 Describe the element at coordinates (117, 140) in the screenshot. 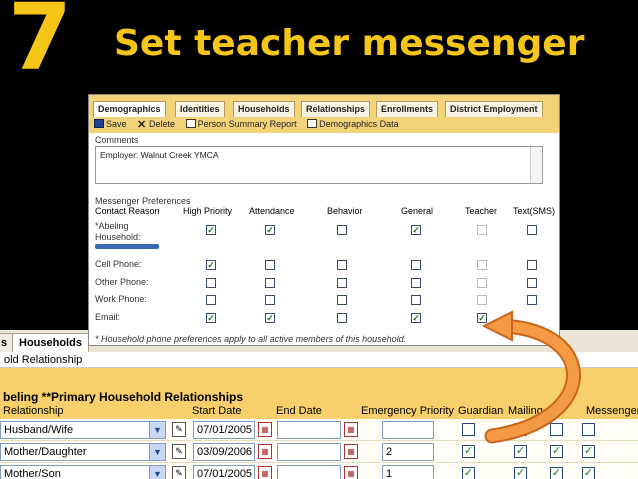

I see `comments-label: Comments` at that location.